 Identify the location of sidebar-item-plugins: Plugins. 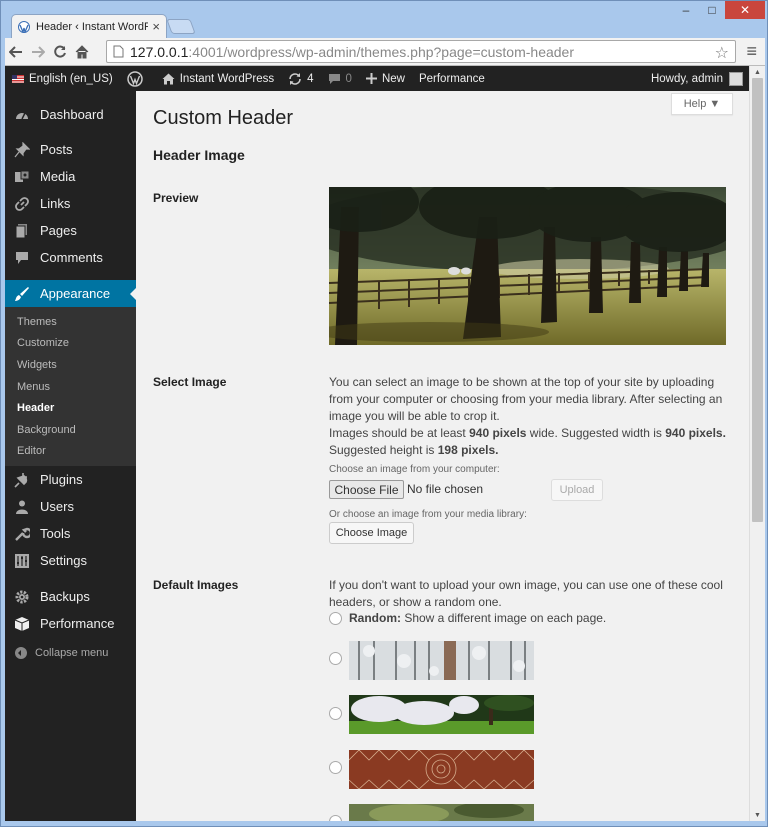
(70, 479).